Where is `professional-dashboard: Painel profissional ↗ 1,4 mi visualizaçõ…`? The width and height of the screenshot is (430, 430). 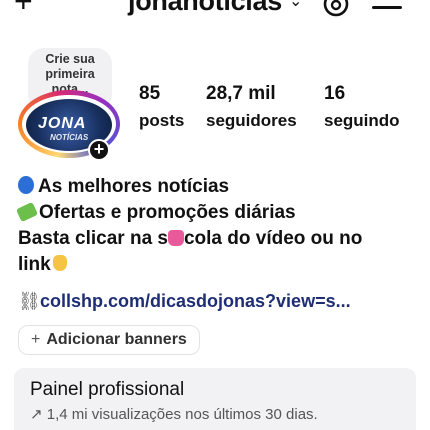
professional-dashboard: Painel profissional ↗ 1,4 mi visualizaçõ… is located at coordinates (215, 399).